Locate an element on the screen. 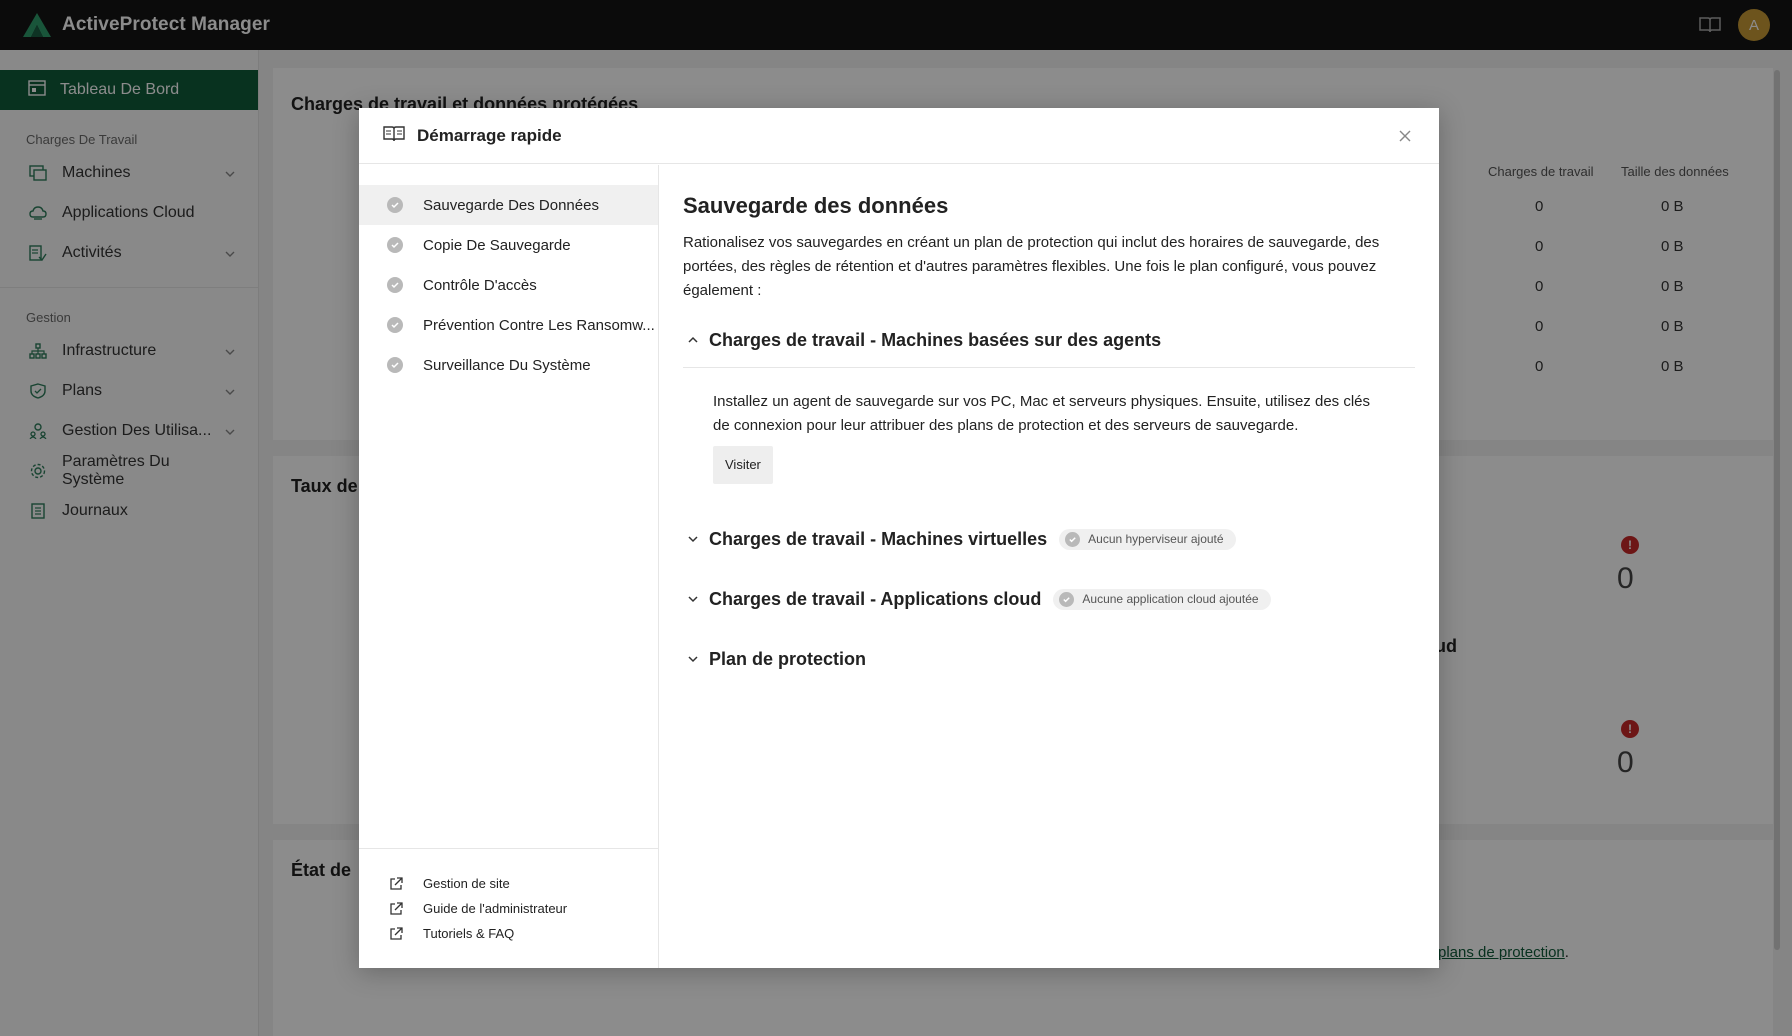 The height and width of the screenshot is (1036, 1792). step-label: Copie De Sauvegarde is located at coordinates (497, 245).